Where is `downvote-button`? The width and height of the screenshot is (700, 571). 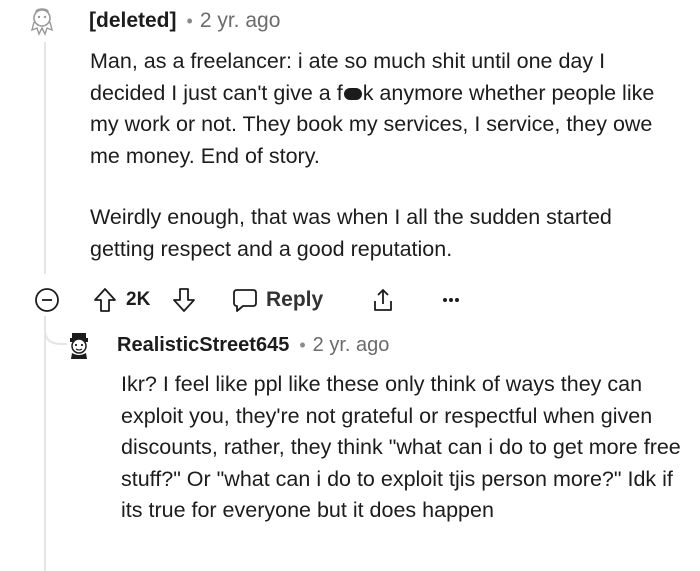
downvote-button is located at coordinates (184, 300).